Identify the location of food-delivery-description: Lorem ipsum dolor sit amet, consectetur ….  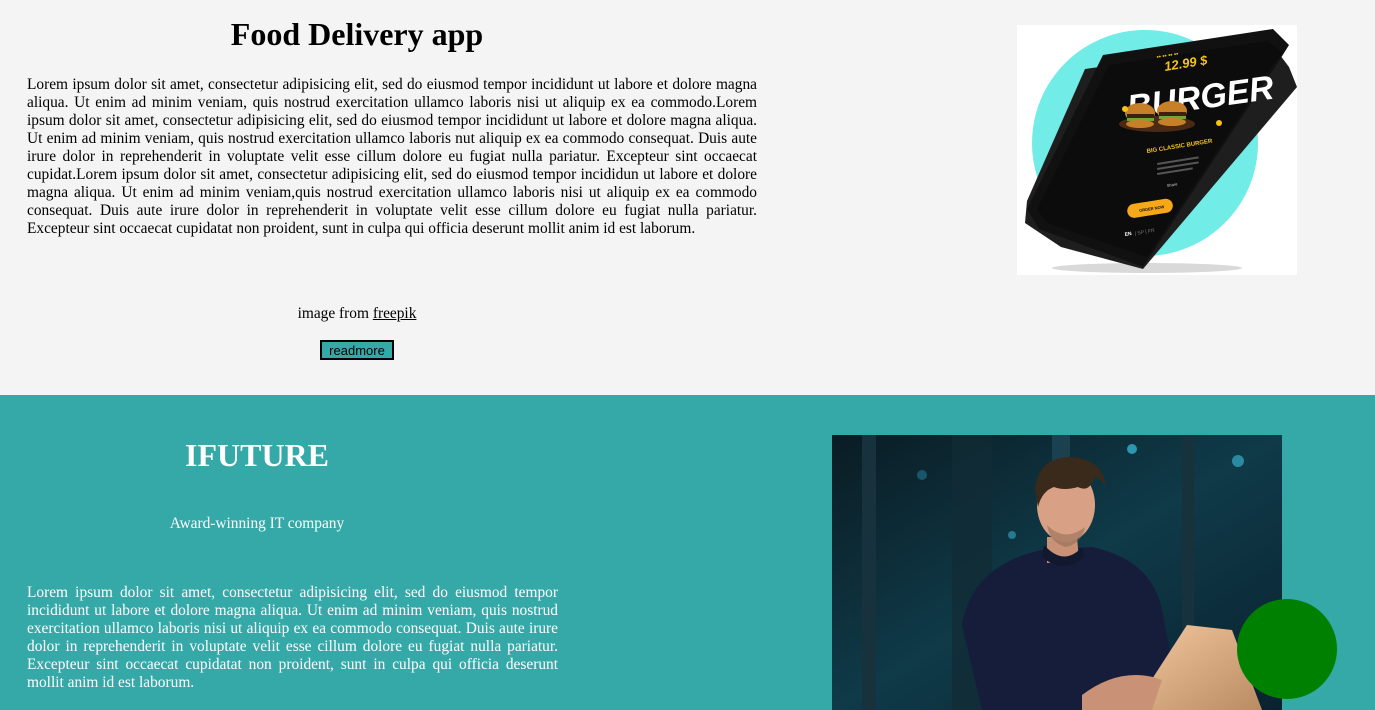
(392, 156).